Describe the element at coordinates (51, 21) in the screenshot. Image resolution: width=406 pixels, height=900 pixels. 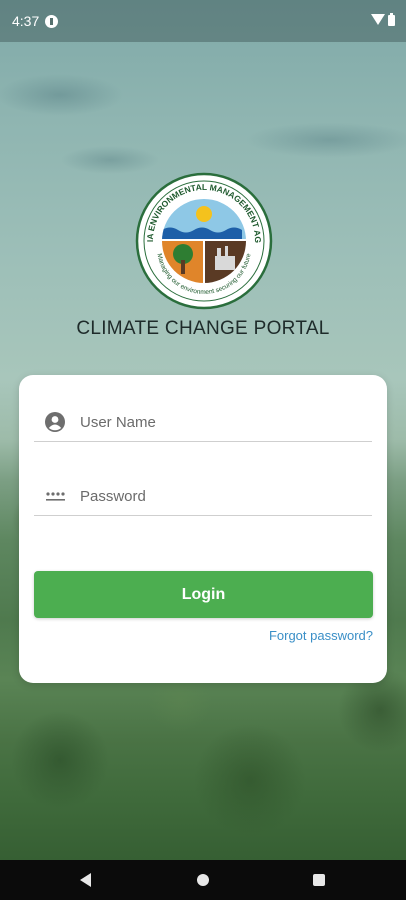
I see `notification-icon` at that location.